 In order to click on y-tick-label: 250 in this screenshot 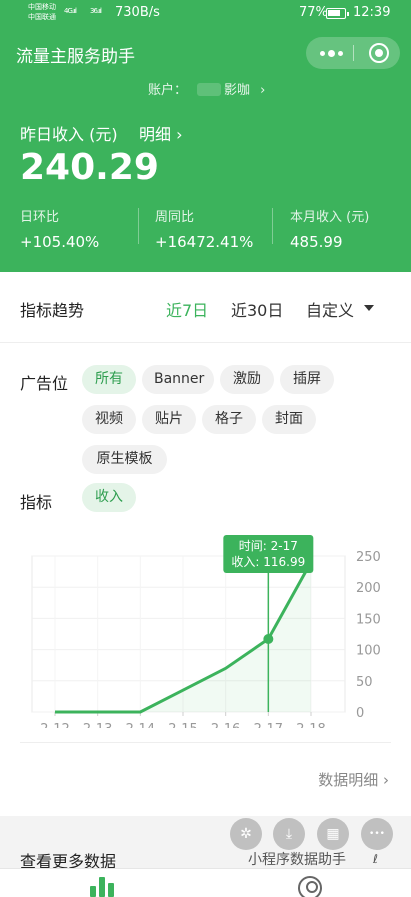, I will do `click(368, 557)`.